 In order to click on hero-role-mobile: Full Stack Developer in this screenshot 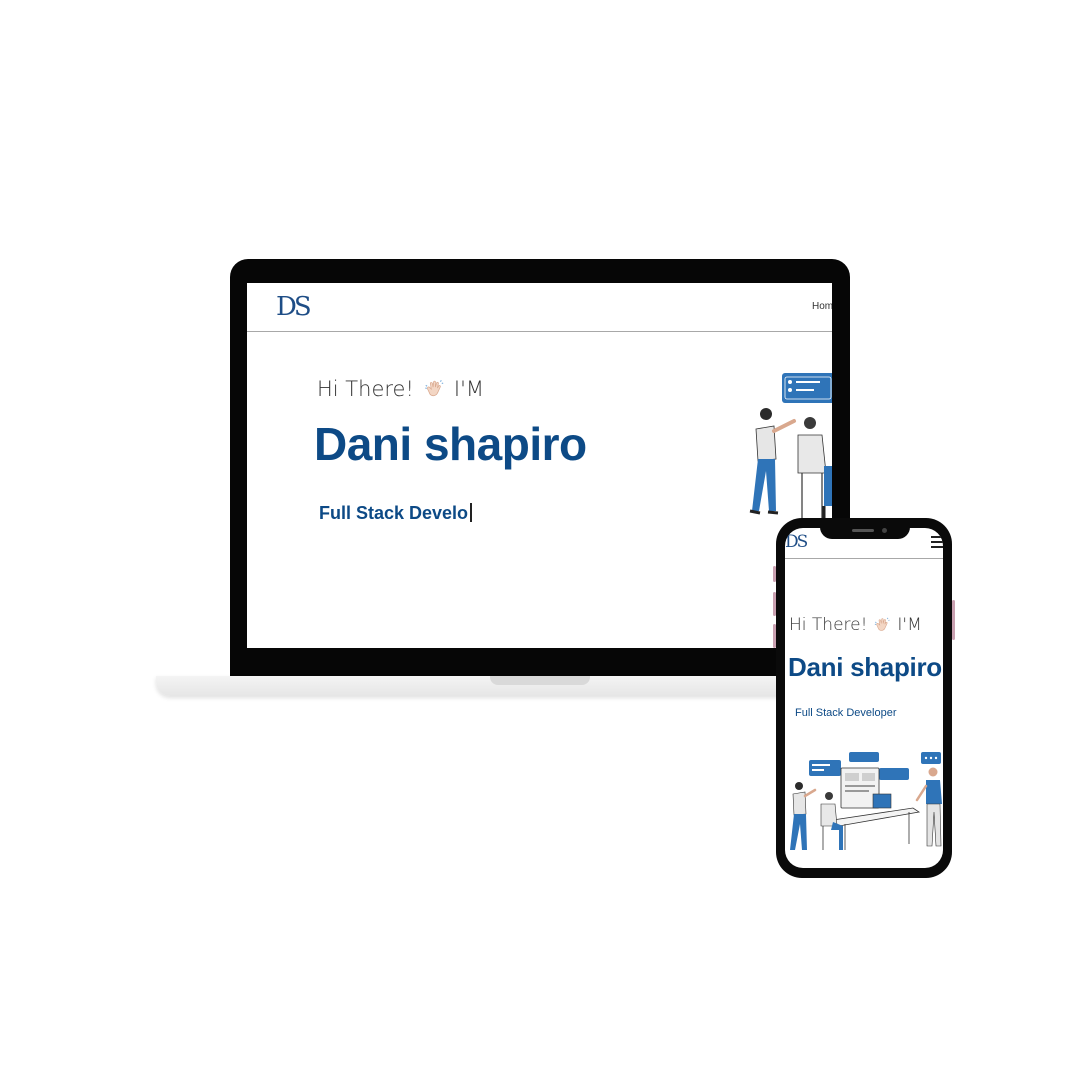, I will do `click(846, 713)`.